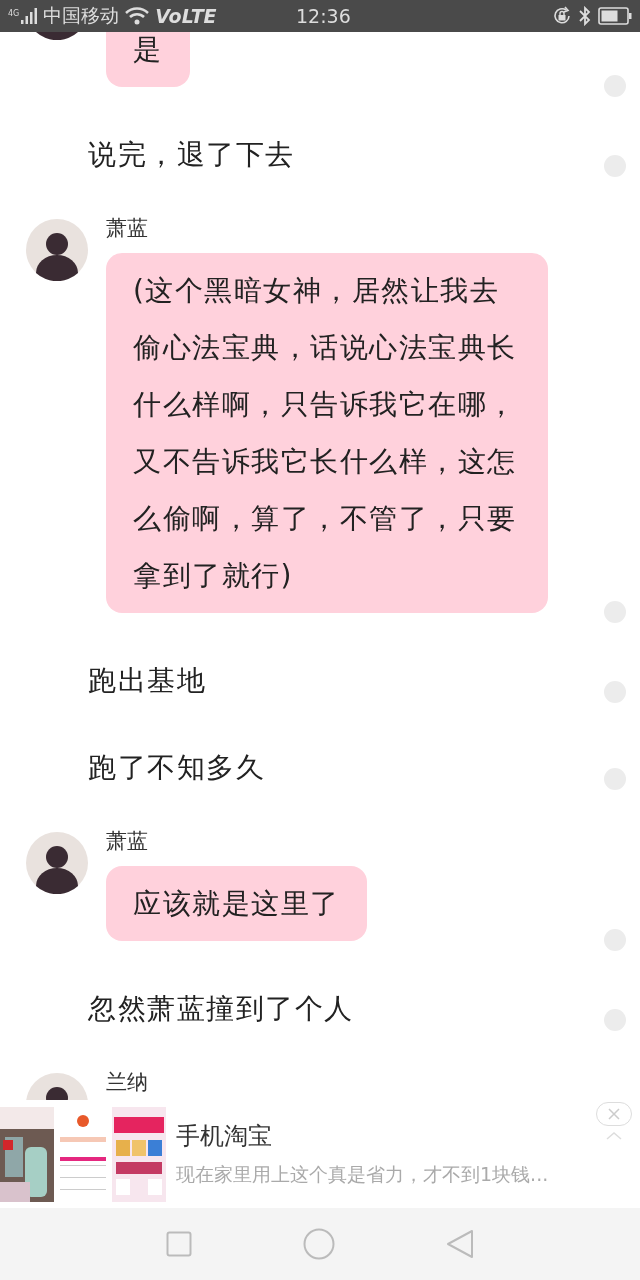 This screenshot has width=640, height=1280. I want to click on close-icon, so click(614, 1114).